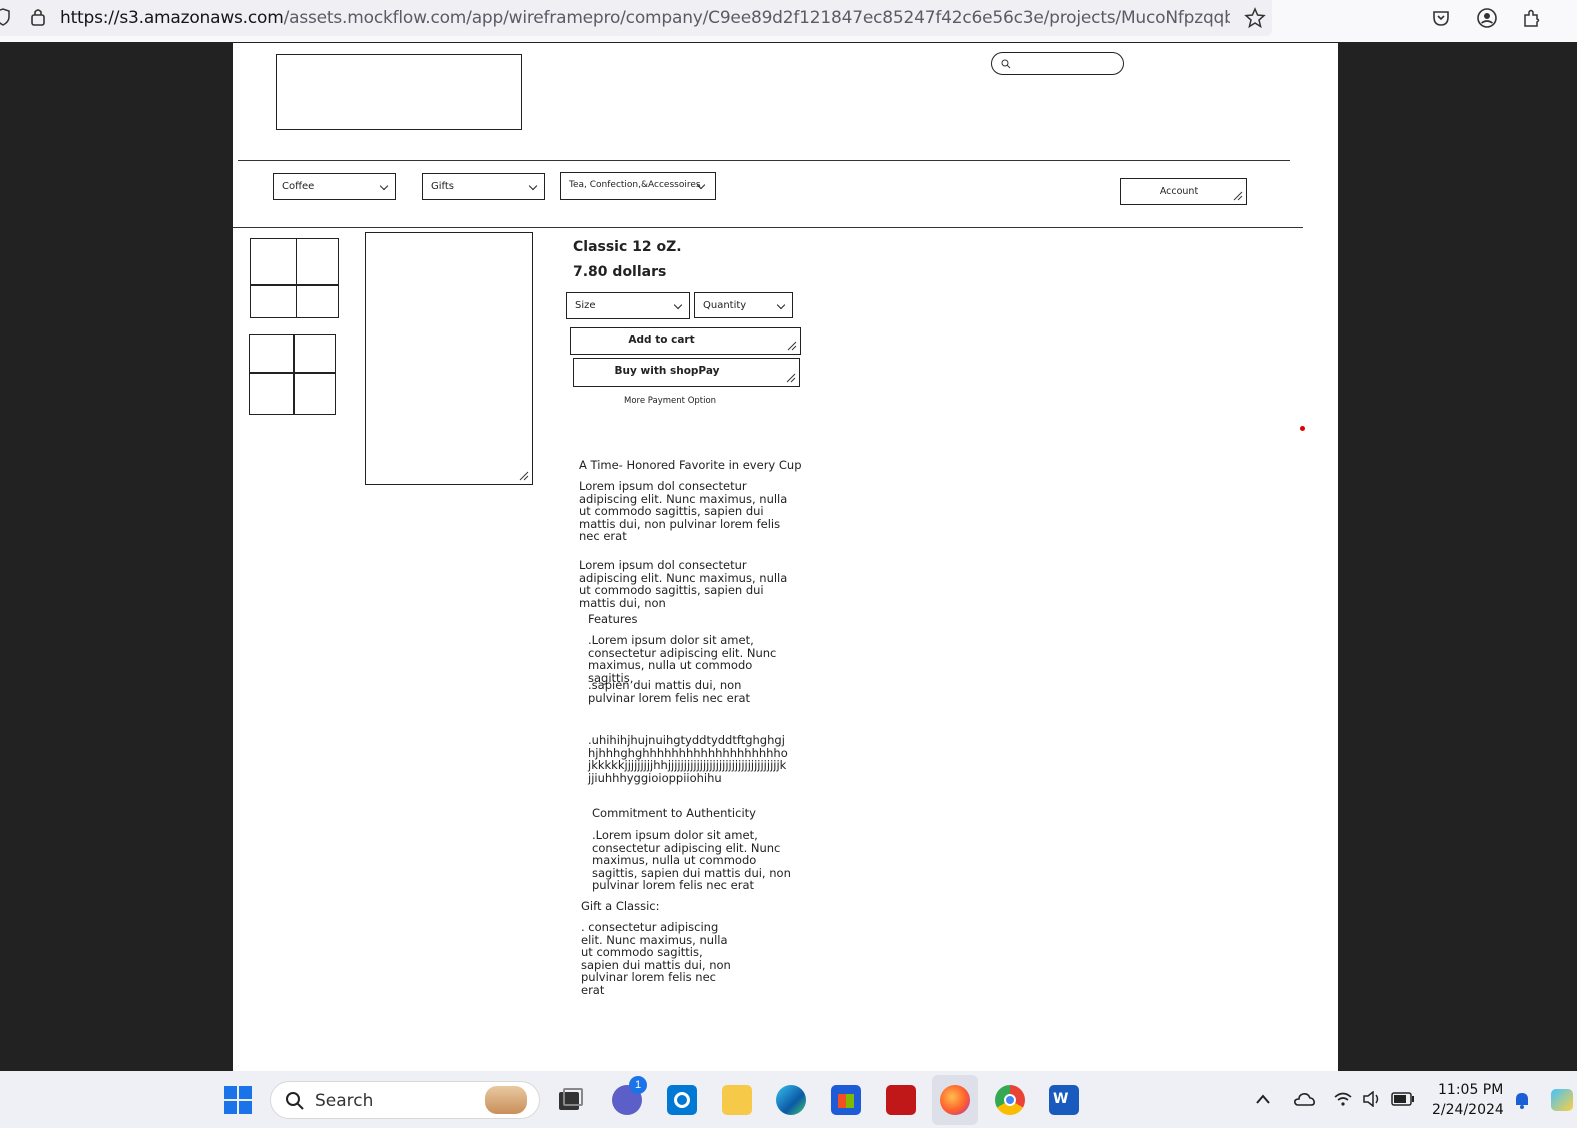 Image resolution: width=1577 pixels, height=1128 pixels. What do you see at coordinates (1522, 1100) in the screenshot?
I see `notification-bell-icon` at bounding box center [1522, 1100].